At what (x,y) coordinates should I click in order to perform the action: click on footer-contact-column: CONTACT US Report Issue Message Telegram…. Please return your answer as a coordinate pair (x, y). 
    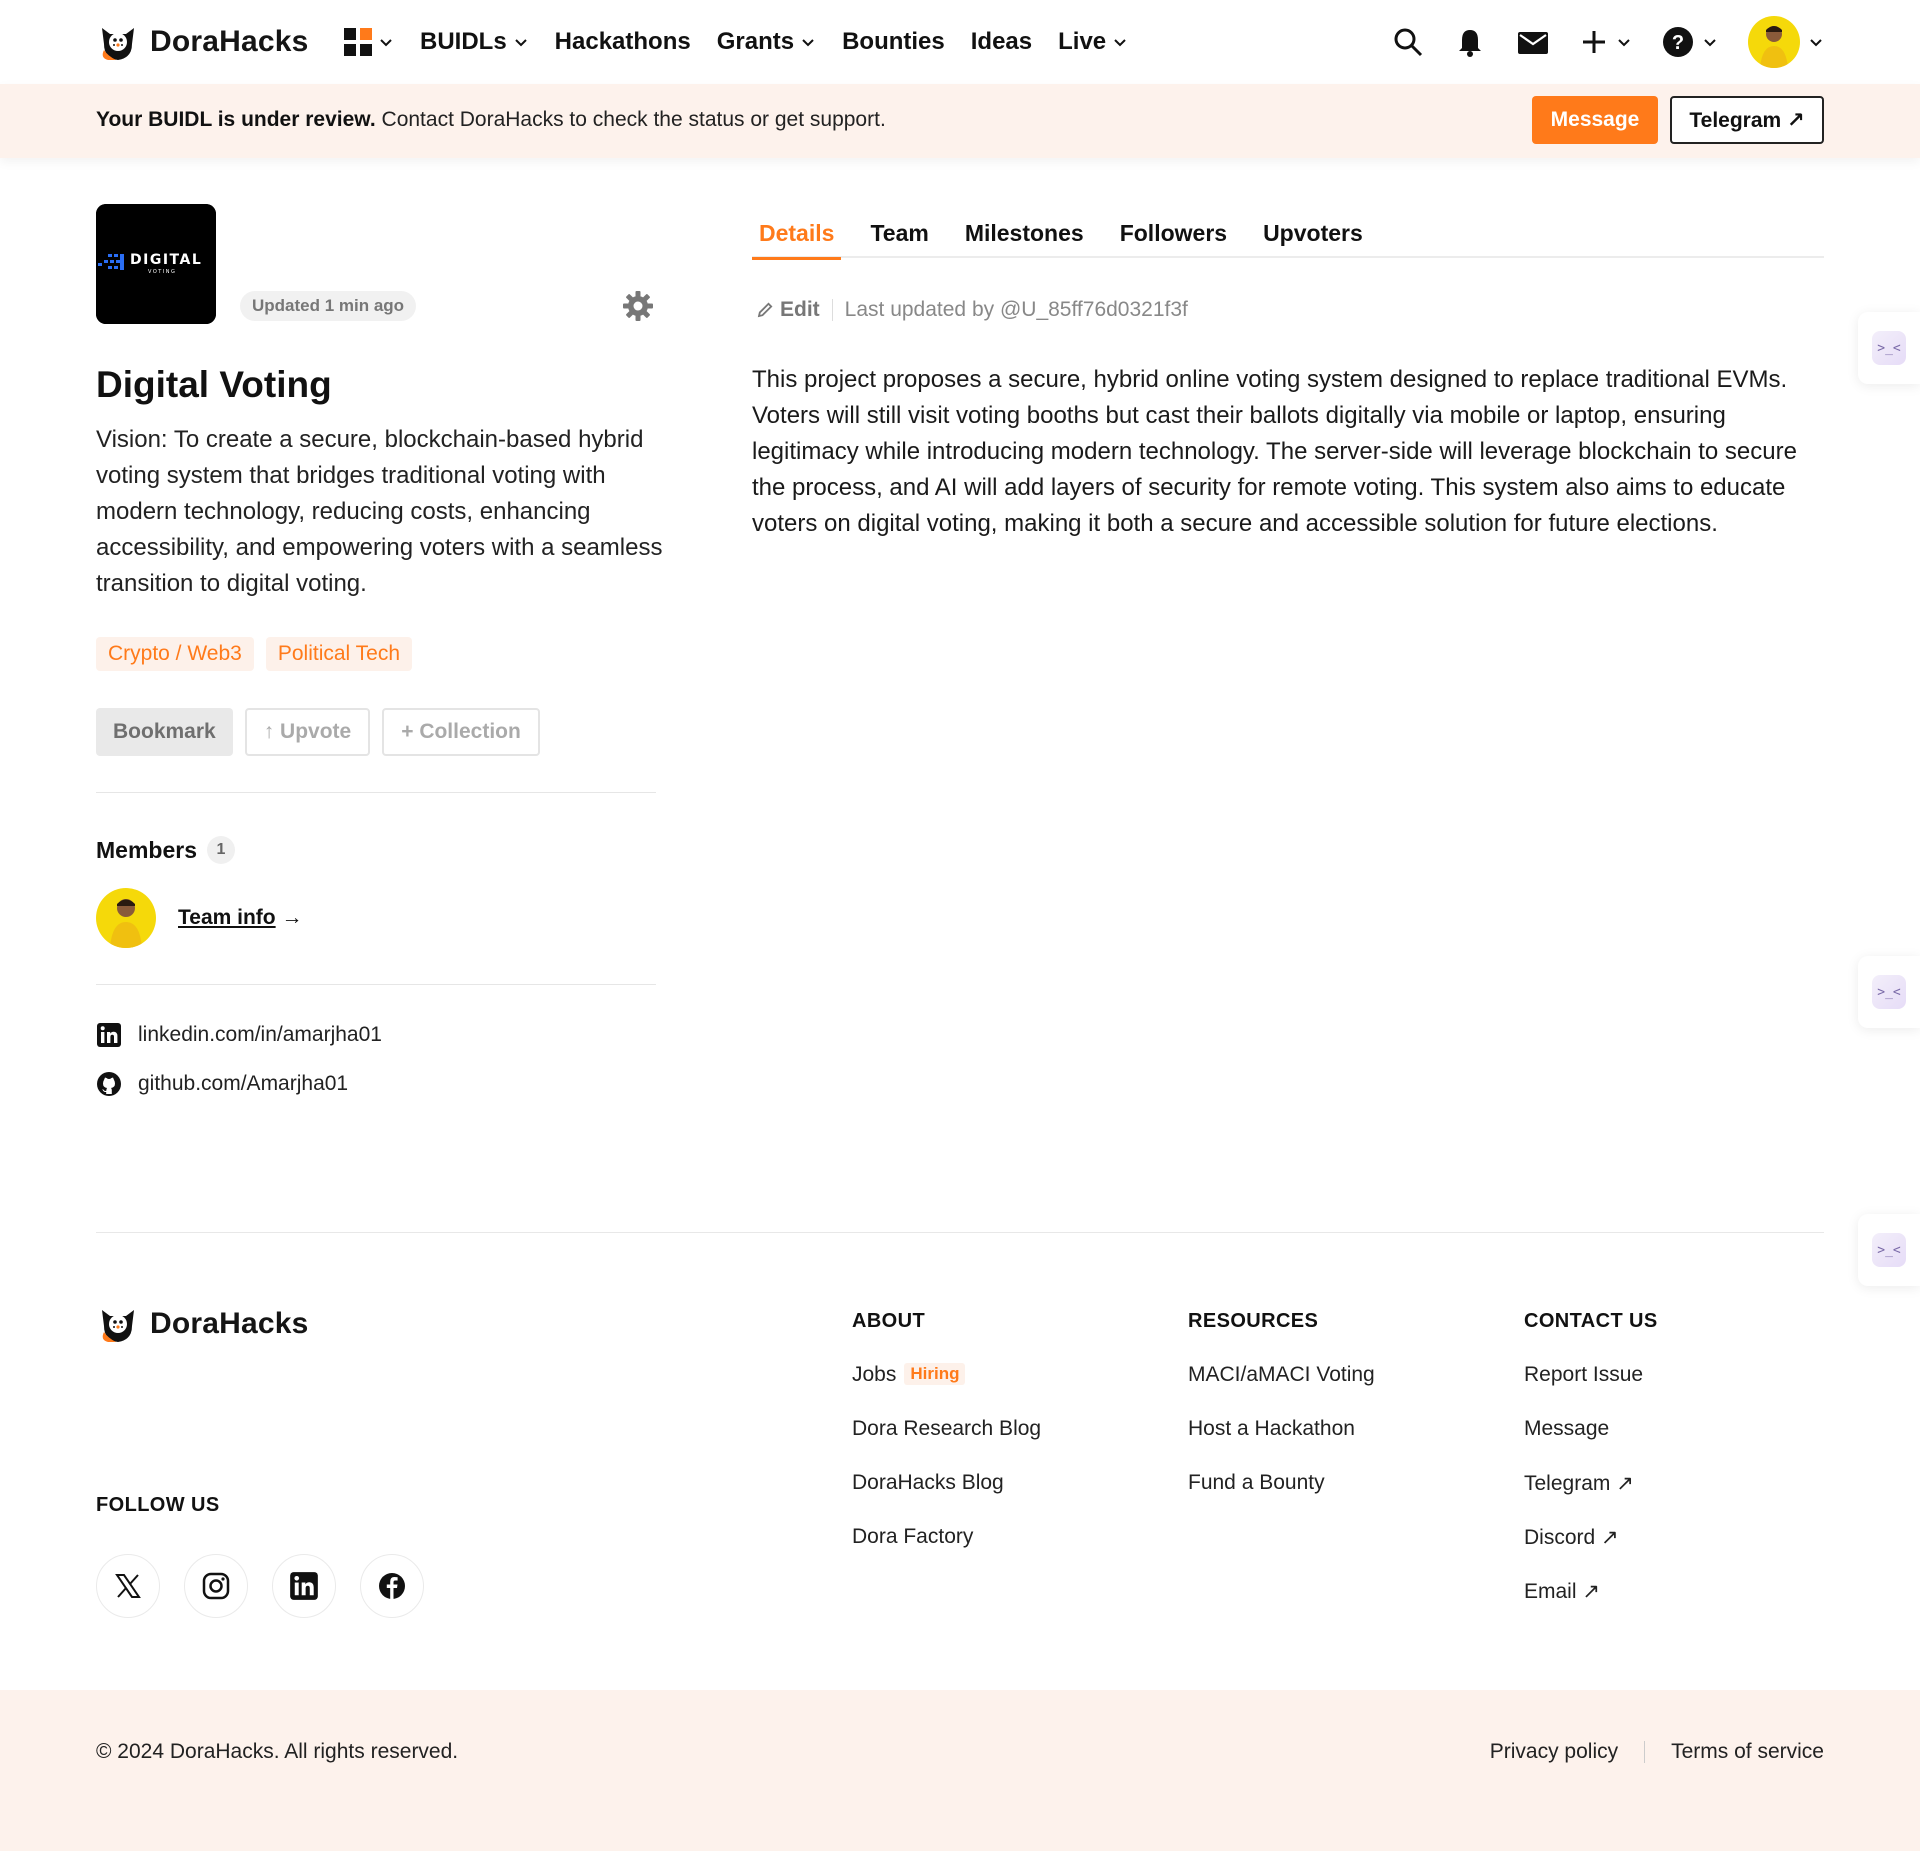
    Looking at the image, I should click on (1591, 1471).